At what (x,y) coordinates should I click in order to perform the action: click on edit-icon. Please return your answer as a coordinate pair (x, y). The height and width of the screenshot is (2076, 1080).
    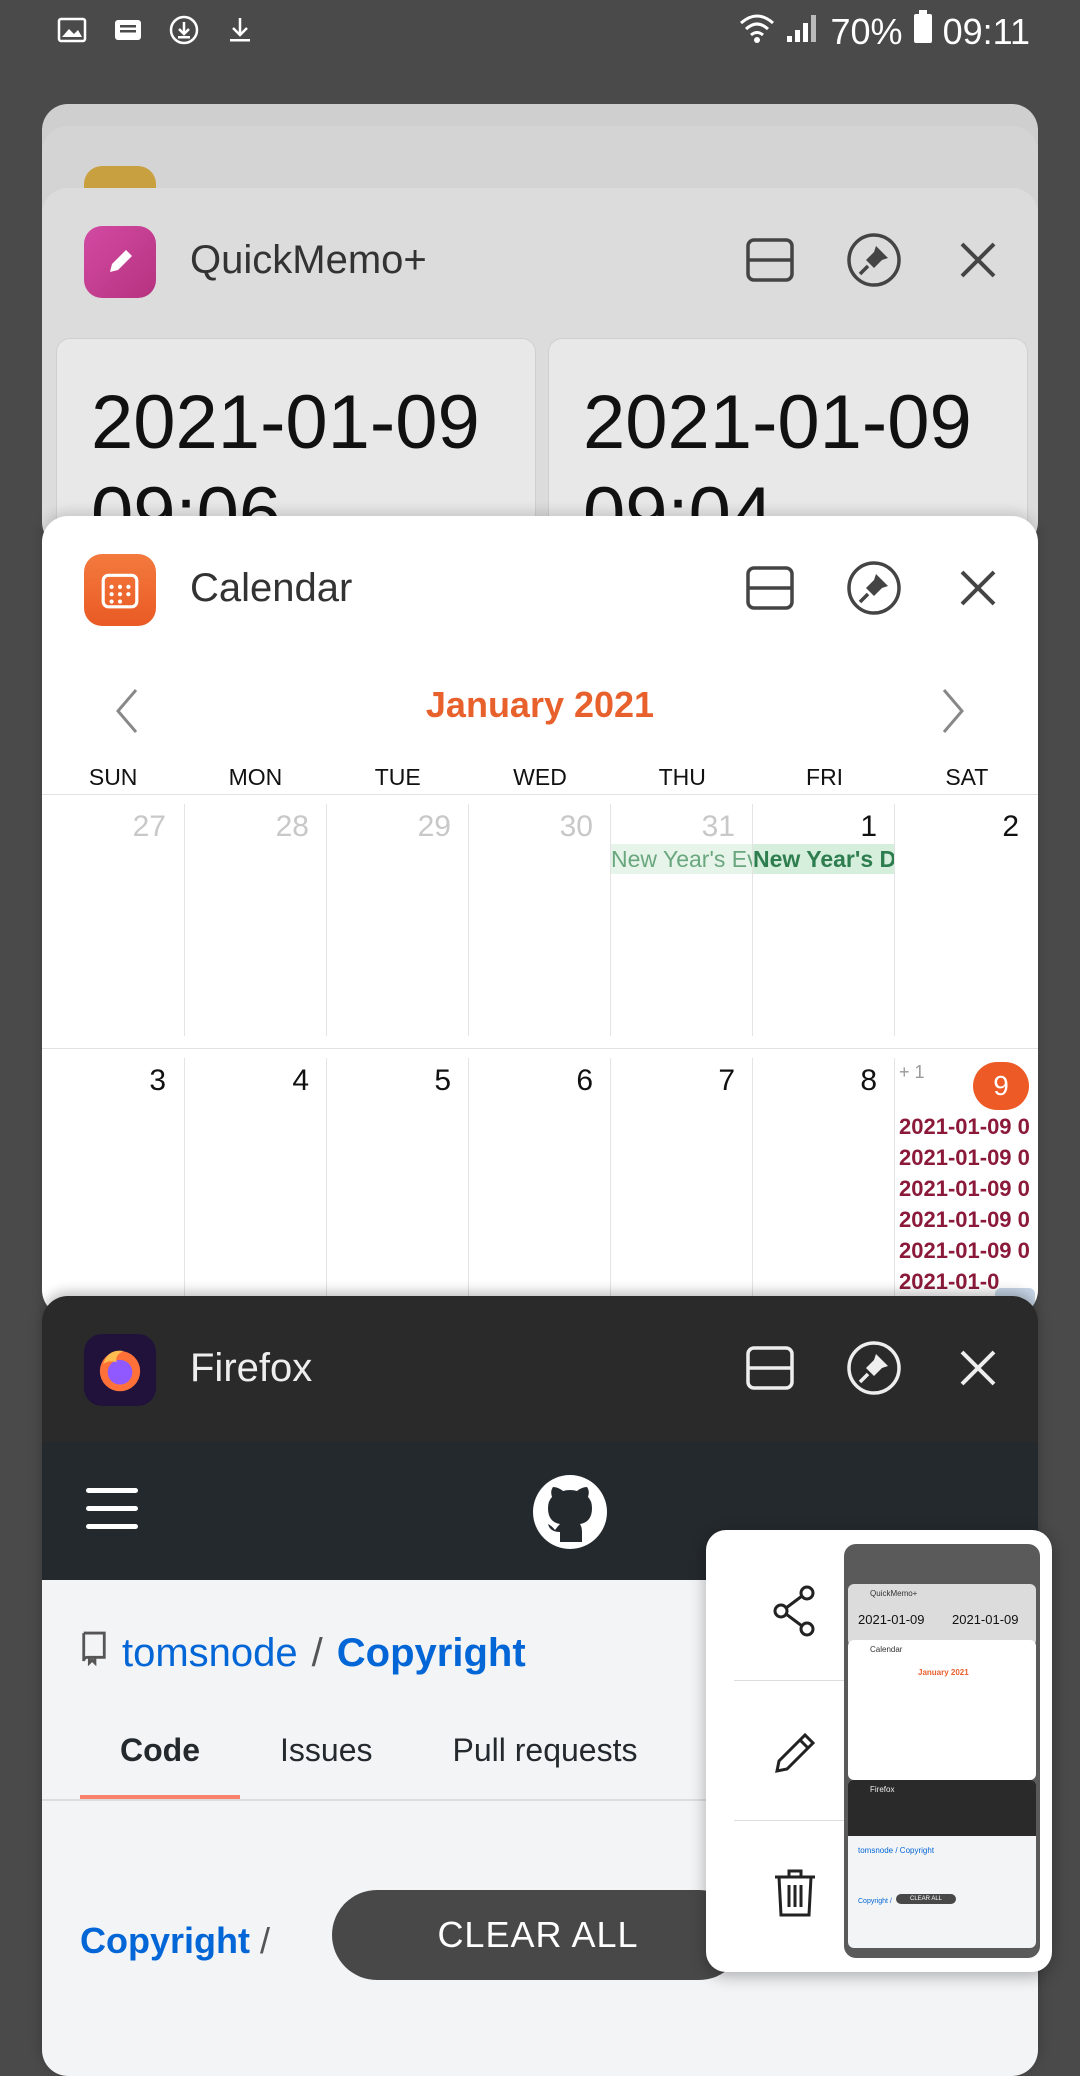
    Looking at the image, I should click on (795, 1752).